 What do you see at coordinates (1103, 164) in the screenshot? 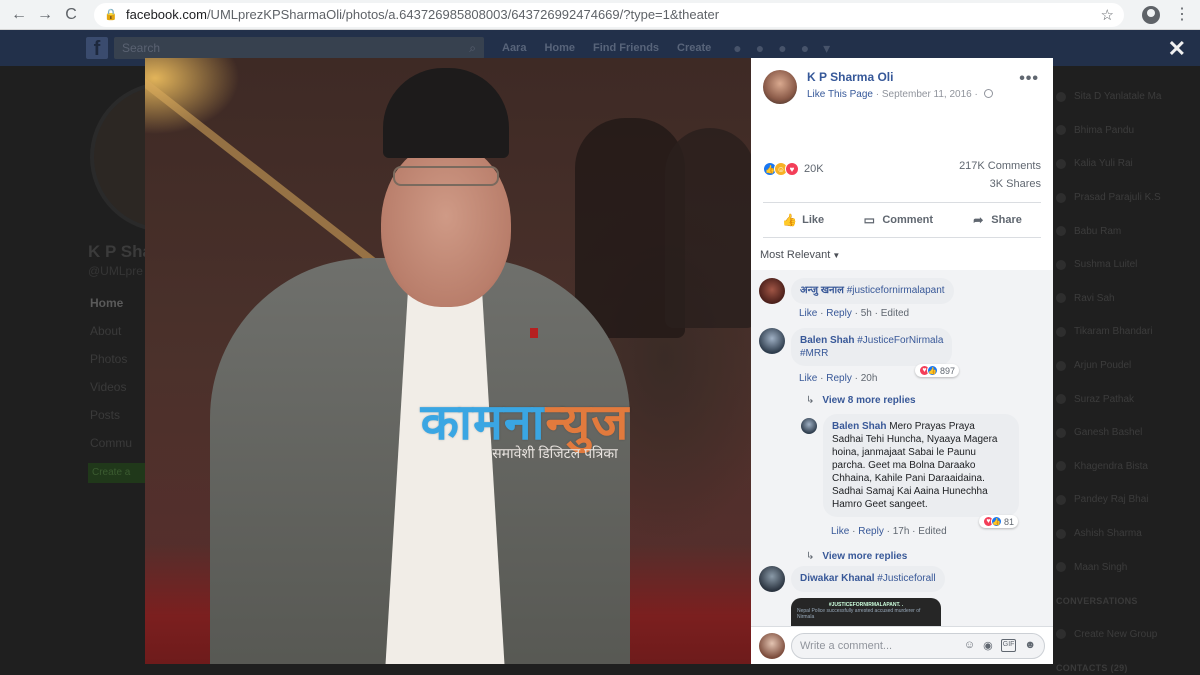
I see `contact-name: Kalia Yuli Rai` at bounding box center [1103, 164].